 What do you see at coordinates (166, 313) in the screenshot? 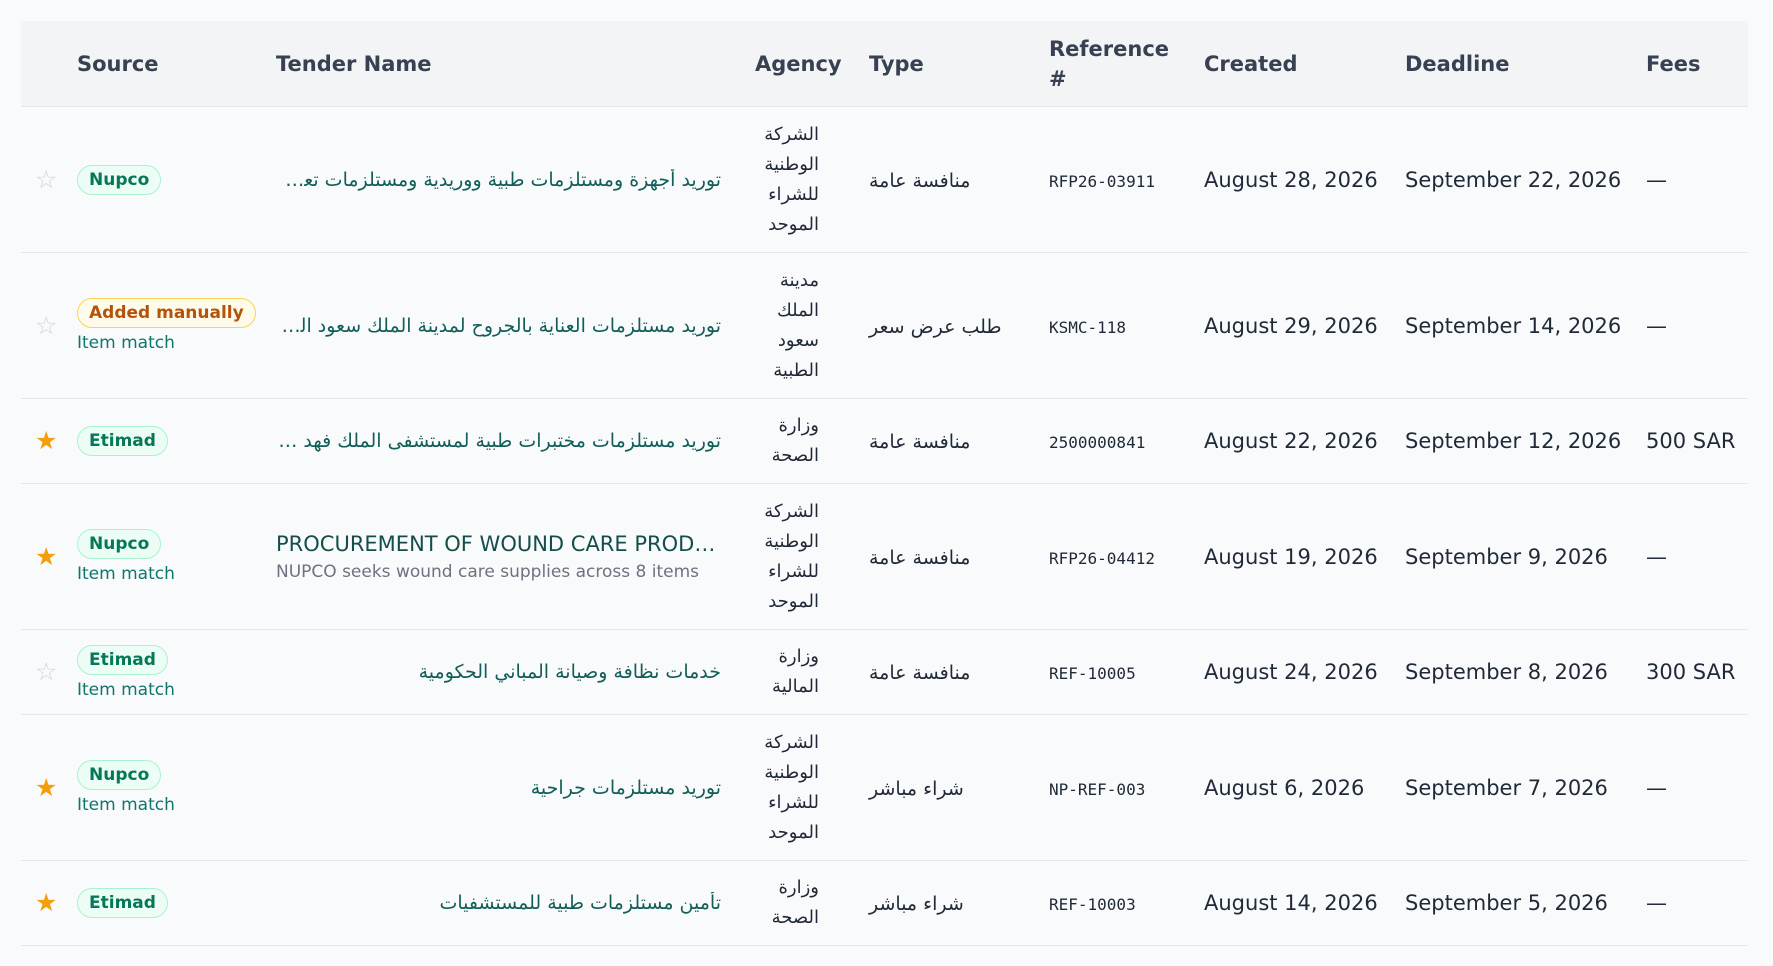
I see `source-badge: Added manually` at bounding box center [166, 313].